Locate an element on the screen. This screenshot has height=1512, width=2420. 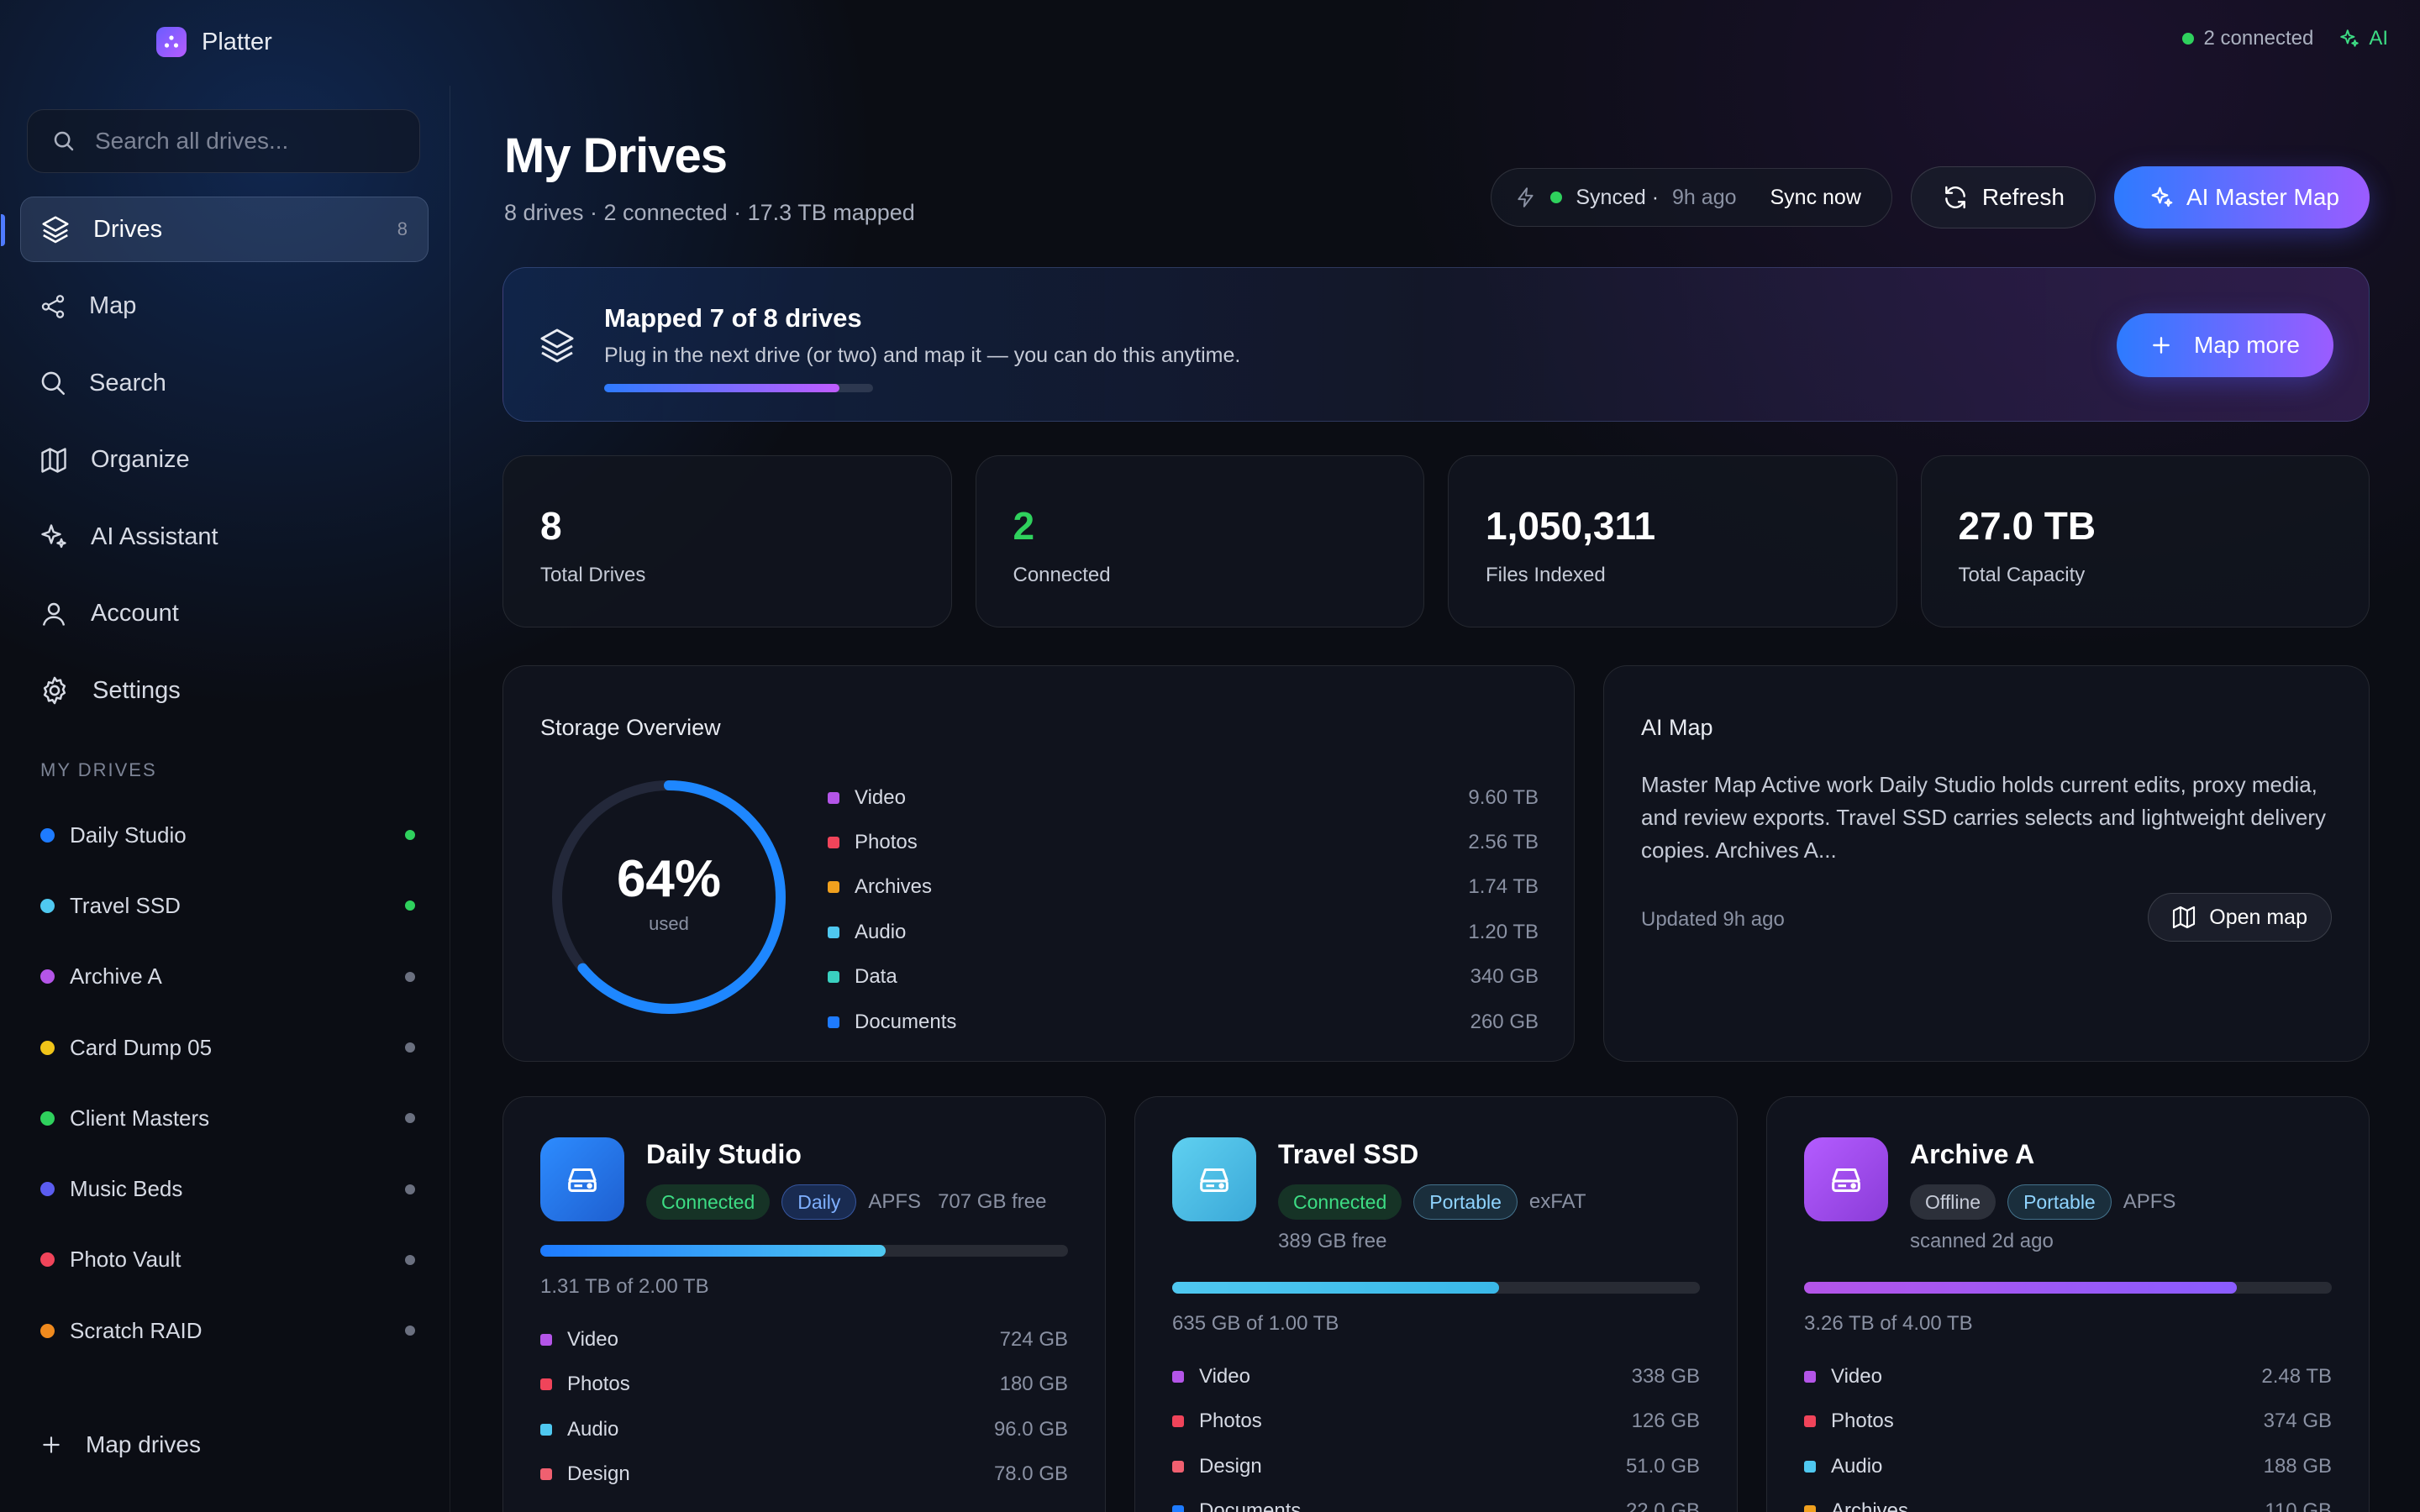
sidebar-drive-travel-ssd: Travel SSD is located at coordinates (227, 905).